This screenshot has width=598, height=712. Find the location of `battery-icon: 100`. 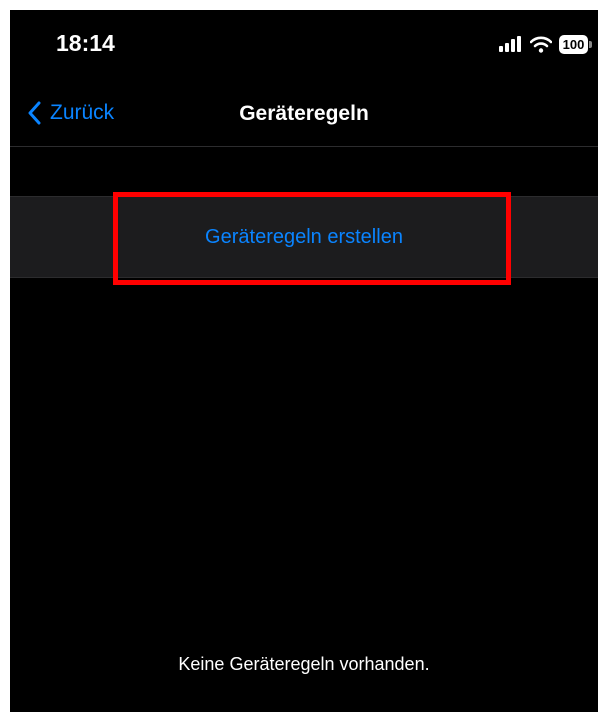

battery-icon: 100 is located at coordinates (575, 44).